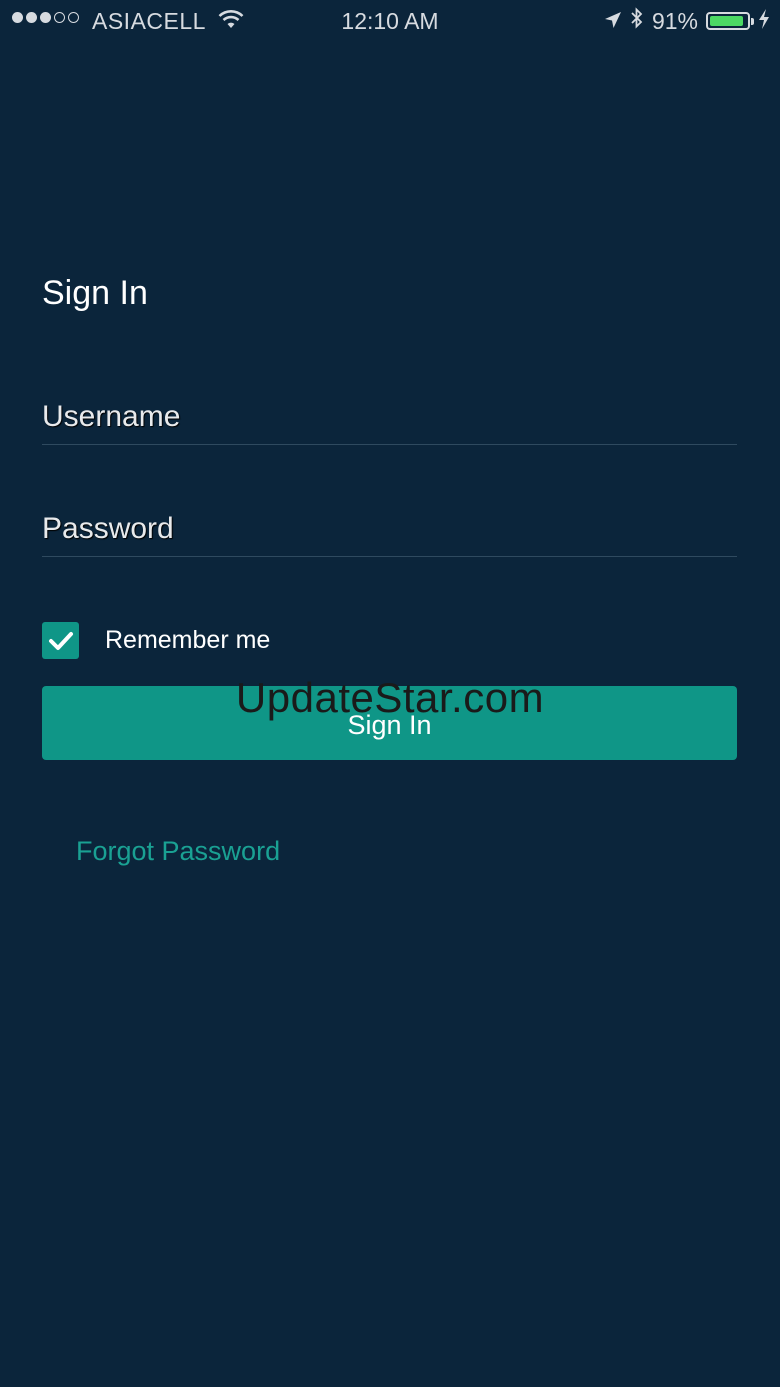  What do you see at coordinates (613, 21) in the screenshot?
I see `location-arrow-icon` at bounding box center [613, 21].